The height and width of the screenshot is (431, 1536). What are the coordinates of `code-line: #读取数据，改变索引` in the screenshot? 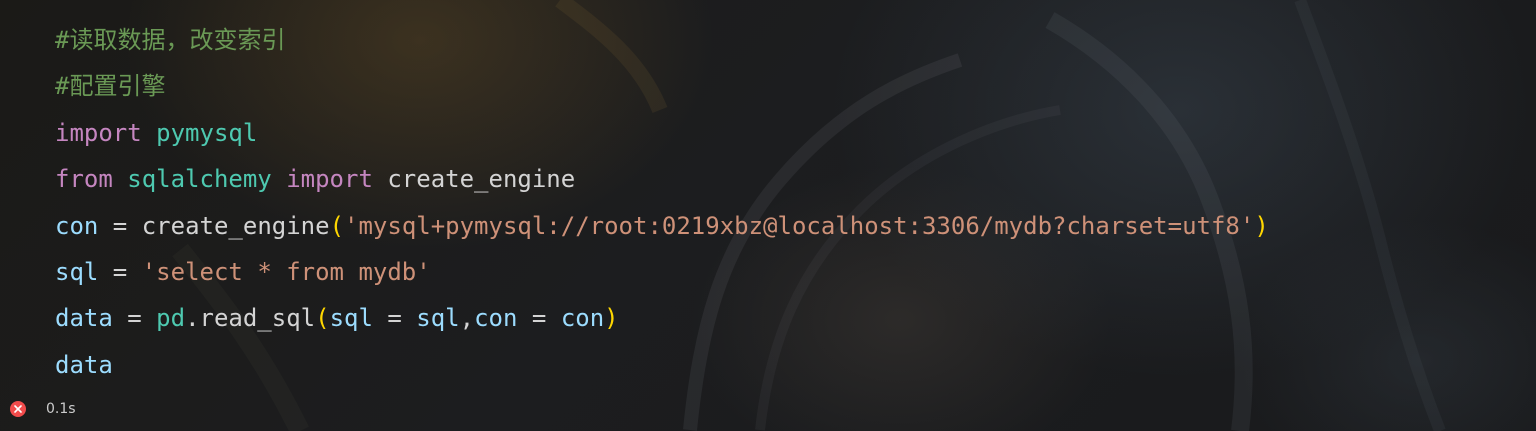 It's located at (662, 40).